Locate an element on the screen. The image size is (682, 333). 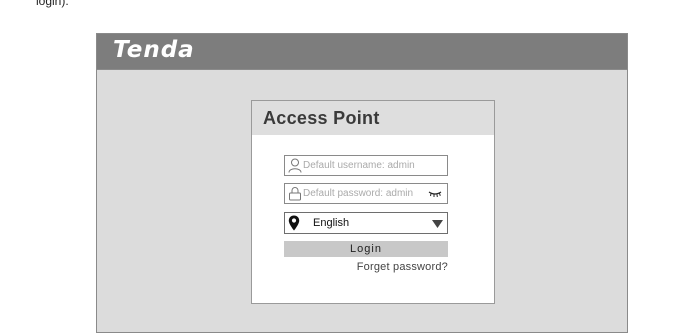
username-field is located at coordinates (366, 165).